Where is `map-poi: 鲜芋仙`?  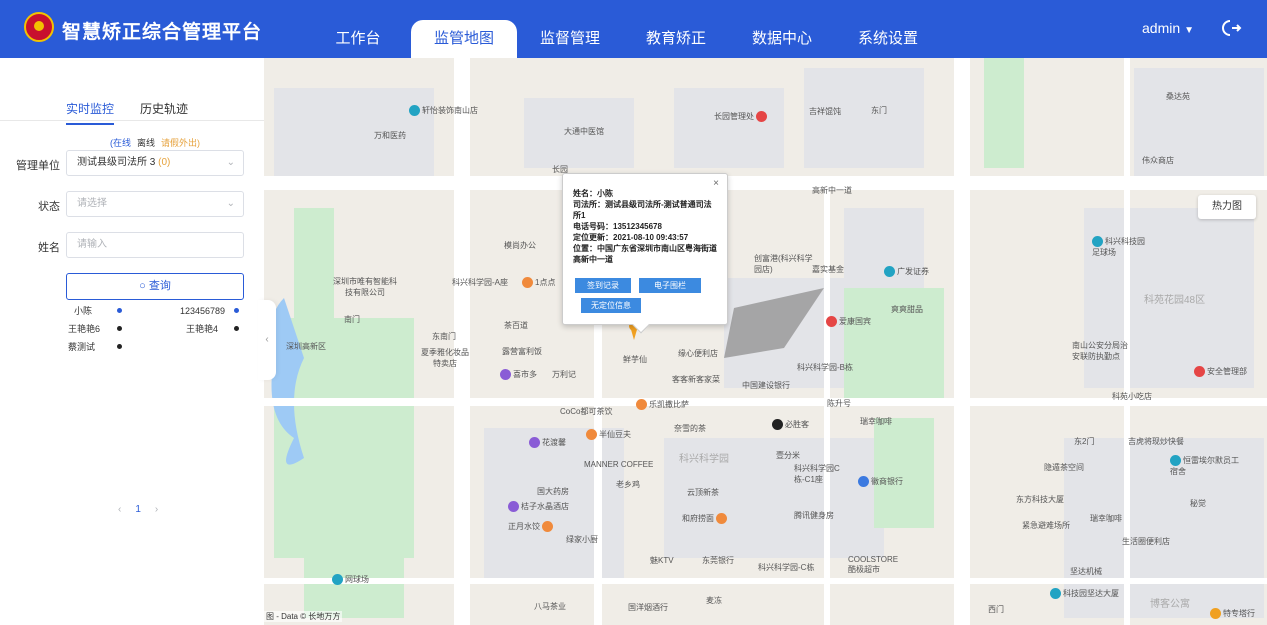 map-poi: 鲜芋仙 is located at coordinates (635, 359).